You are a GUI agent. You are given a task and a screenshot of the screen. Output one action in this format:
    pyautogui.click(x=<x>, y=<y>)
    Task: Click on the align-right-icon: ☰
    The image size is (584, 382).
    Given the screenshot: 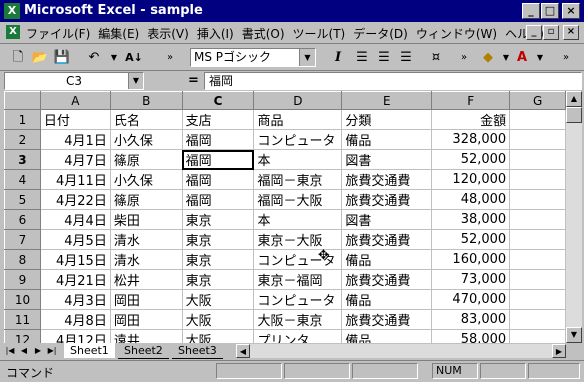 What is the action you would take?
    pyautogui.click(x=406, y=57)
    